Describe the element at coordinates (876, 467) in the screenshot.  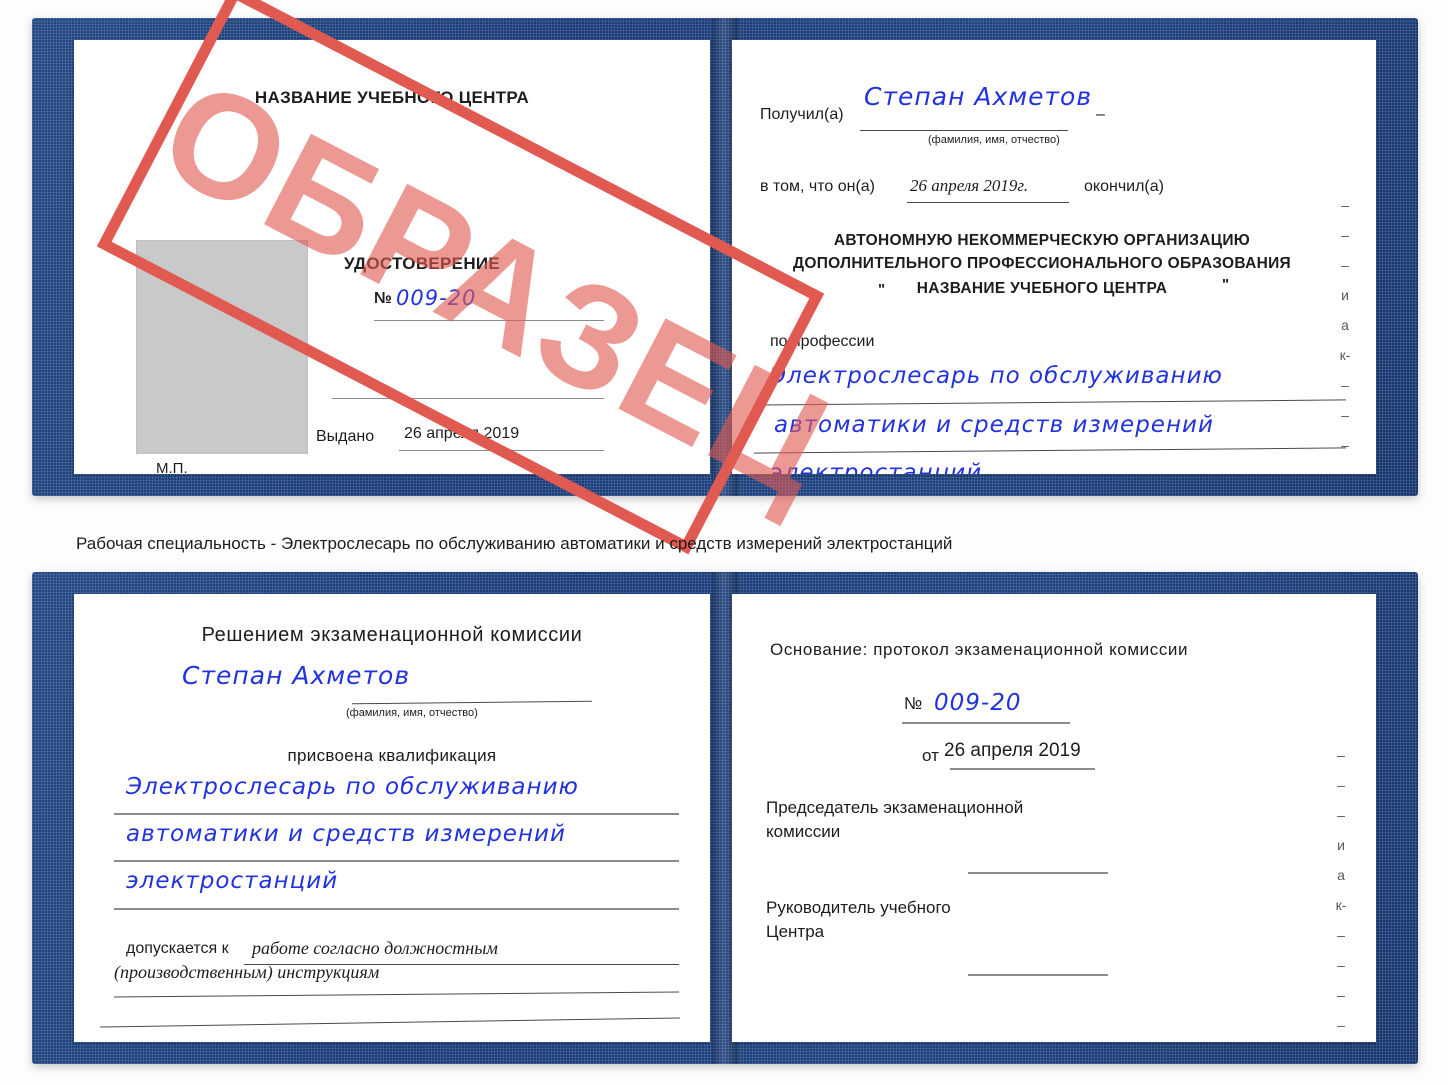
I see `top-right-profession-line3: электростанций` at that location.